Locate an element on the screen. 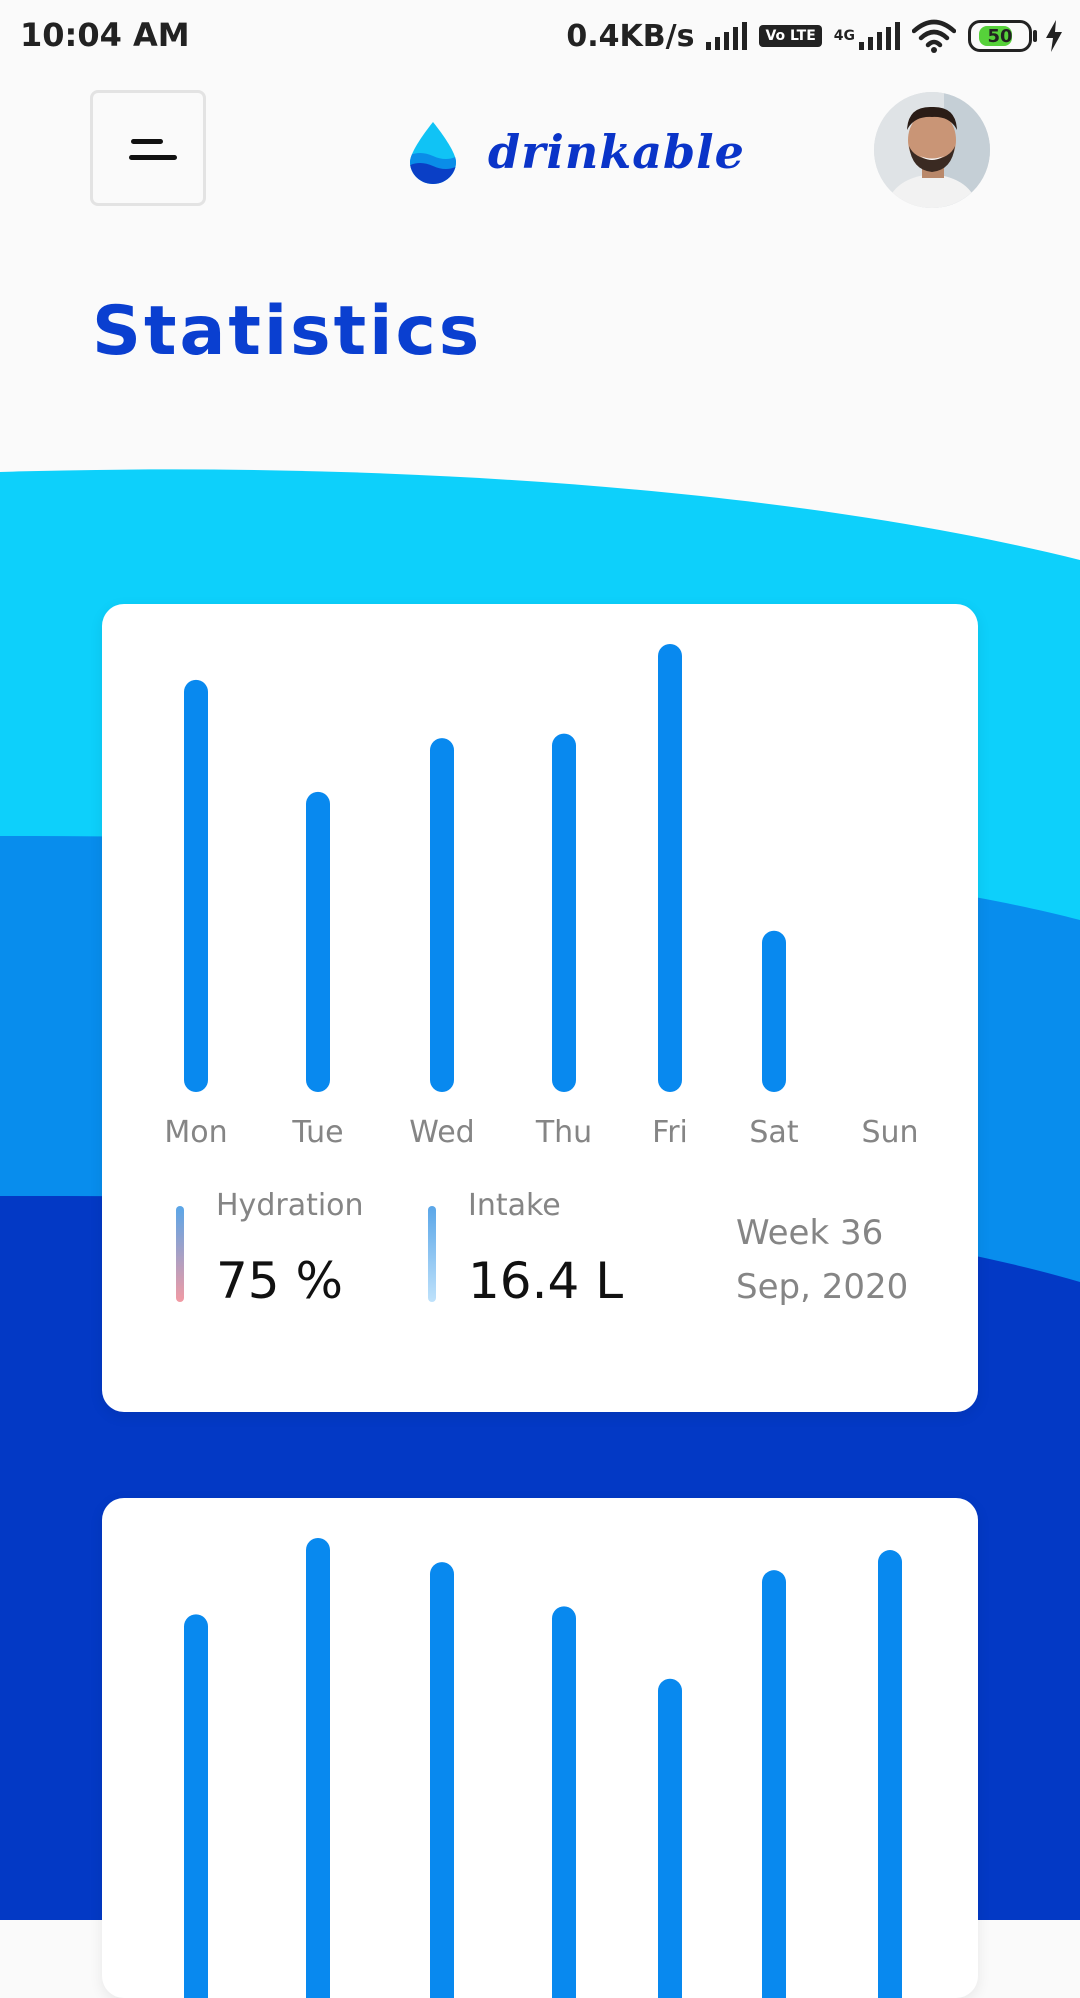 This screenshot has width=1080, height=1998. volte-icon: Vo LTE is located at coordinates (790, 36).